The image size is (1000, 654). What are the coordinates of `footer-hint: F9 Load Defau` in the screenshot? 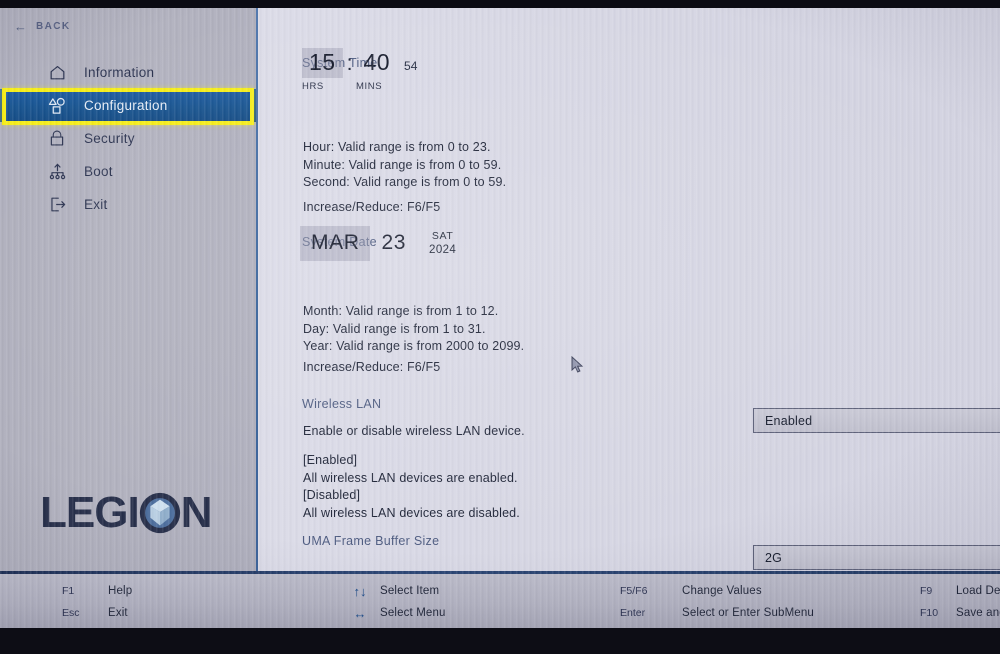 It's located at (960, 591).